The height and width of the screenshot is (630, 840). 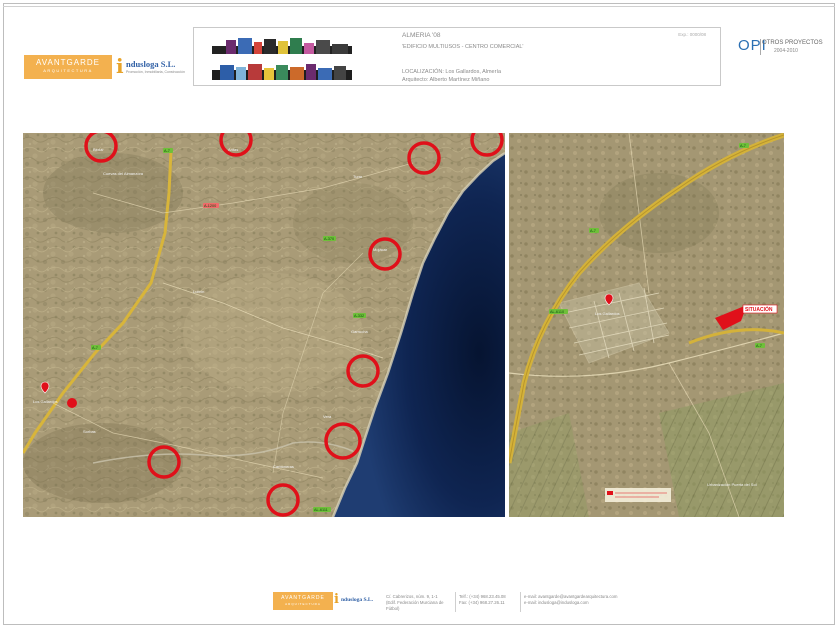 What do you see at coordinates (786, 51) in the screenshot?
I see `opi-line-2: 2004-2010` at bounding box center [786, 51].